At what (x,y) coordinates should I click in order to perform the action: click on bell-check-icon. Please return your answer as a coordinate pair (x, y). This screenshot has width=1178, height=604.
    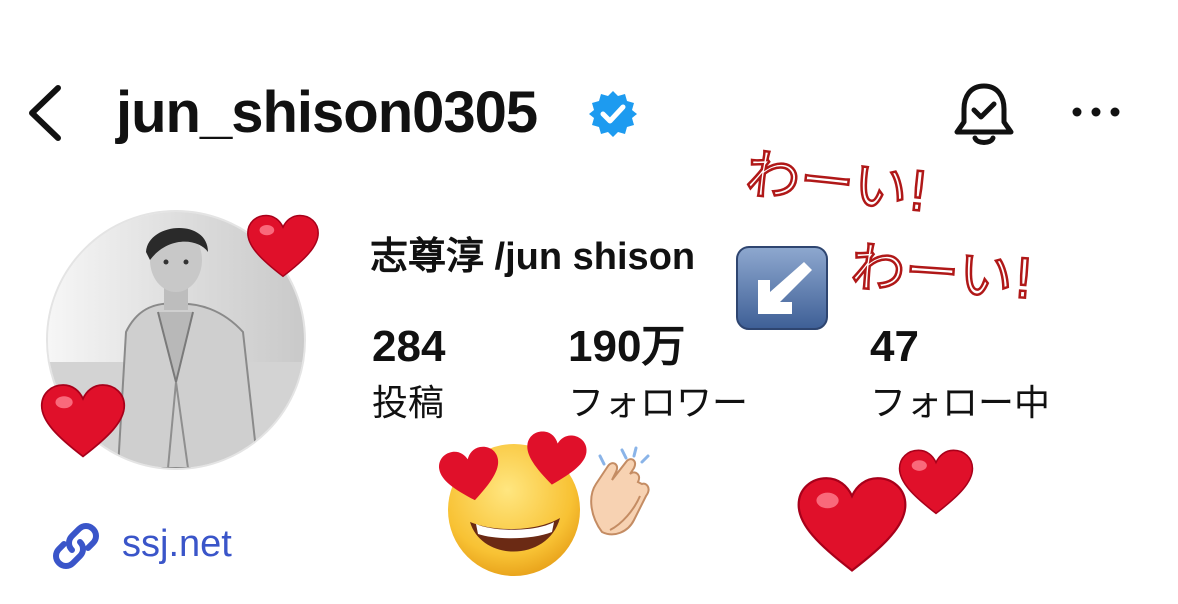
    Looking at the image, I should click on (984, 114).